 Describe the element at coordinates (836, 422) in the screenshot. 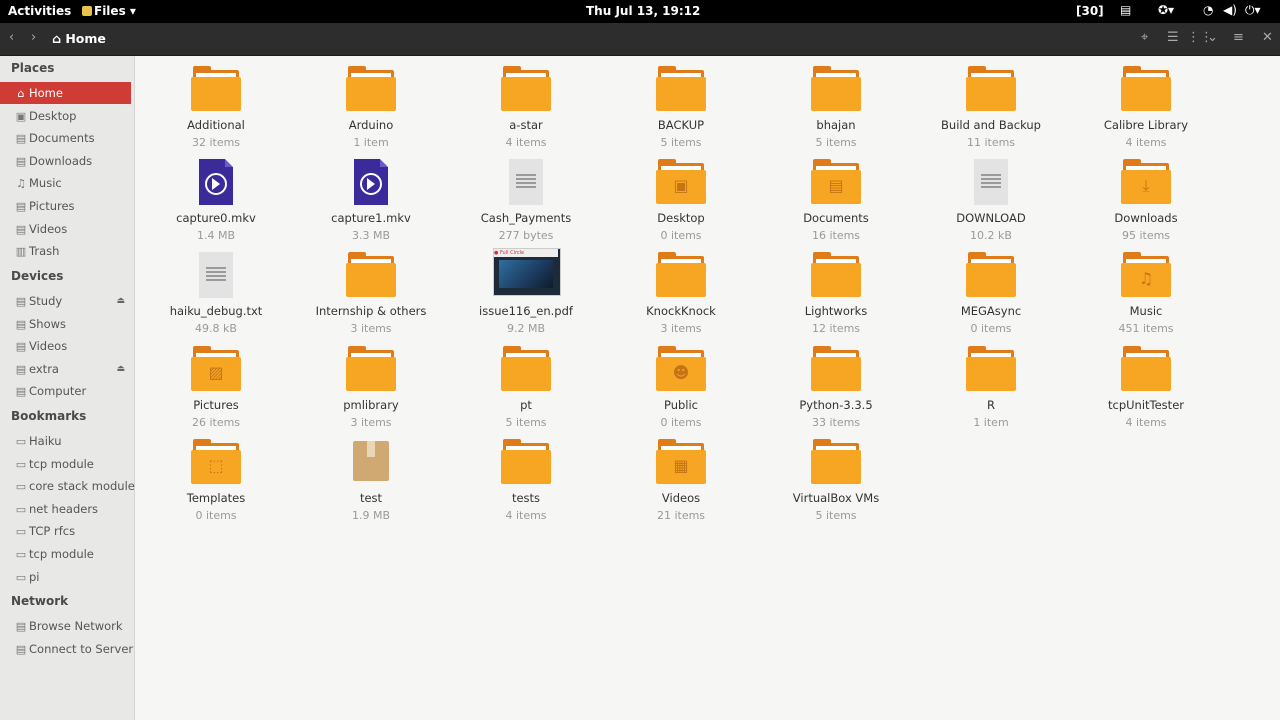

I see `file-meta: 33 items` at that location.